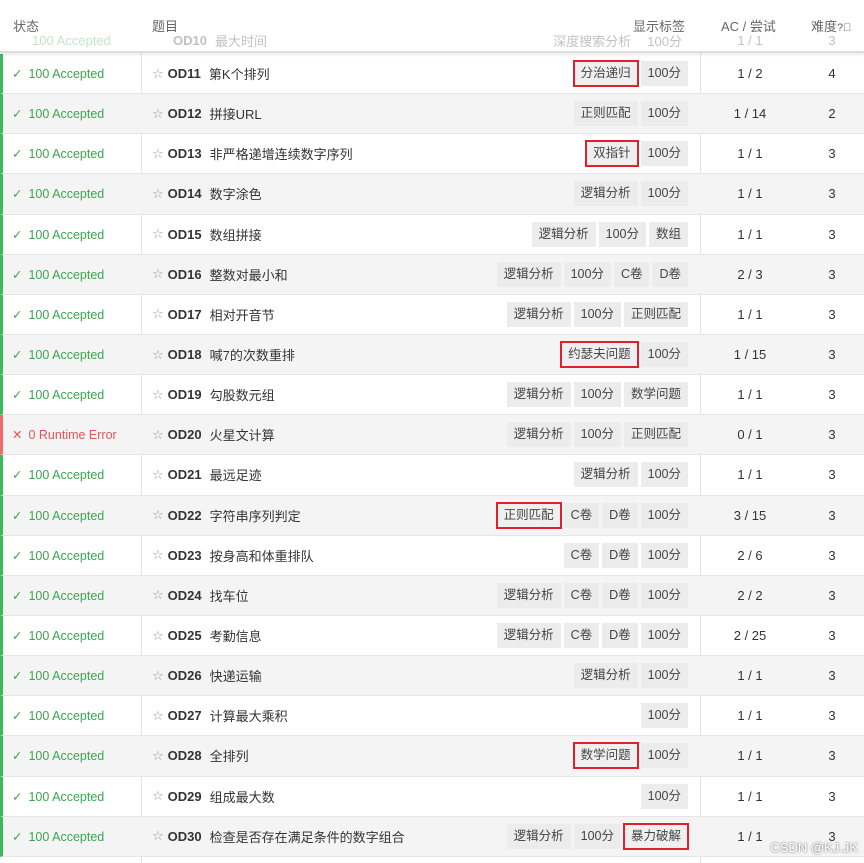 The height and width of the screenshot is (863, 864). Describe the element at coordinates (656, 836) in the screenshot. I see `tag: 暴力破解` at that location.